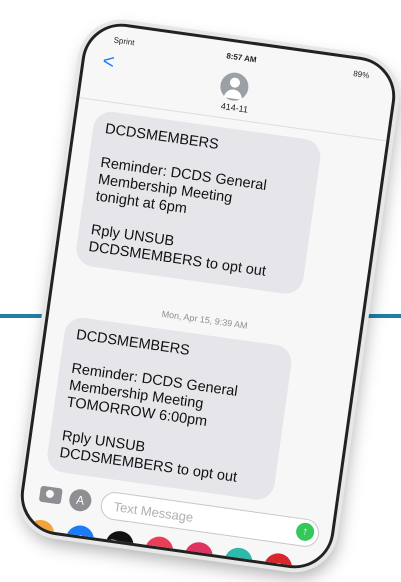 The image size is (401, 582). What do you see at coordinates (241, 58) in the screenshot?
I see `clock: 8:57 AM` at bounding box center [241, 58].